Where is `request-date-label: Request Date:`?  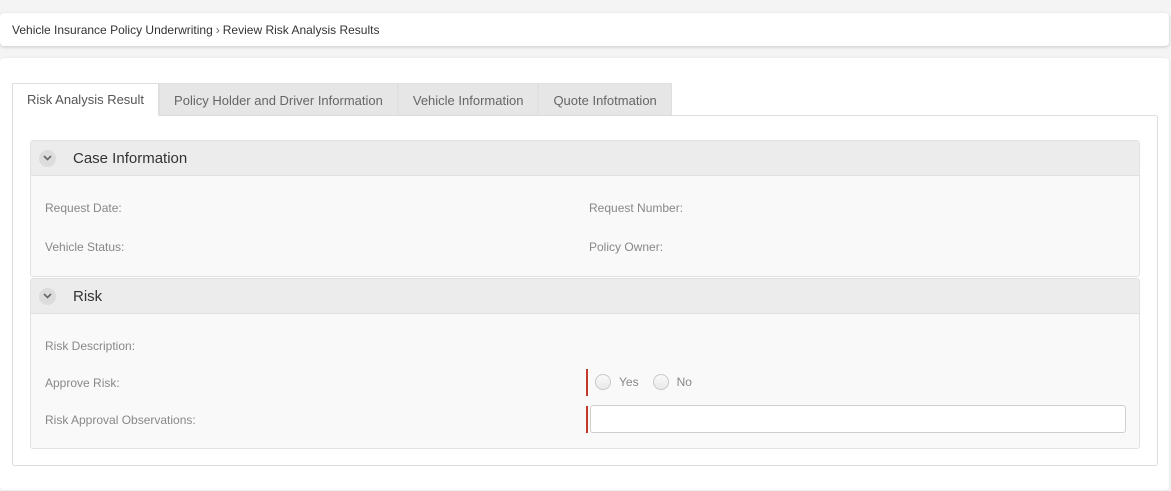
request-date-label: Request Date: is located at coordinates (83, 208).